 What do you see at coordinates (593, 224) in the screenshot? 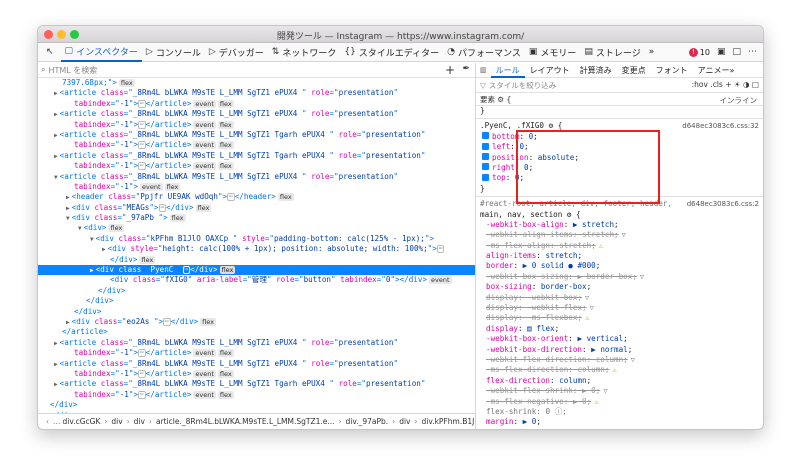
I see `property-value: ▶ stretch` at bounding box center [593, 224].